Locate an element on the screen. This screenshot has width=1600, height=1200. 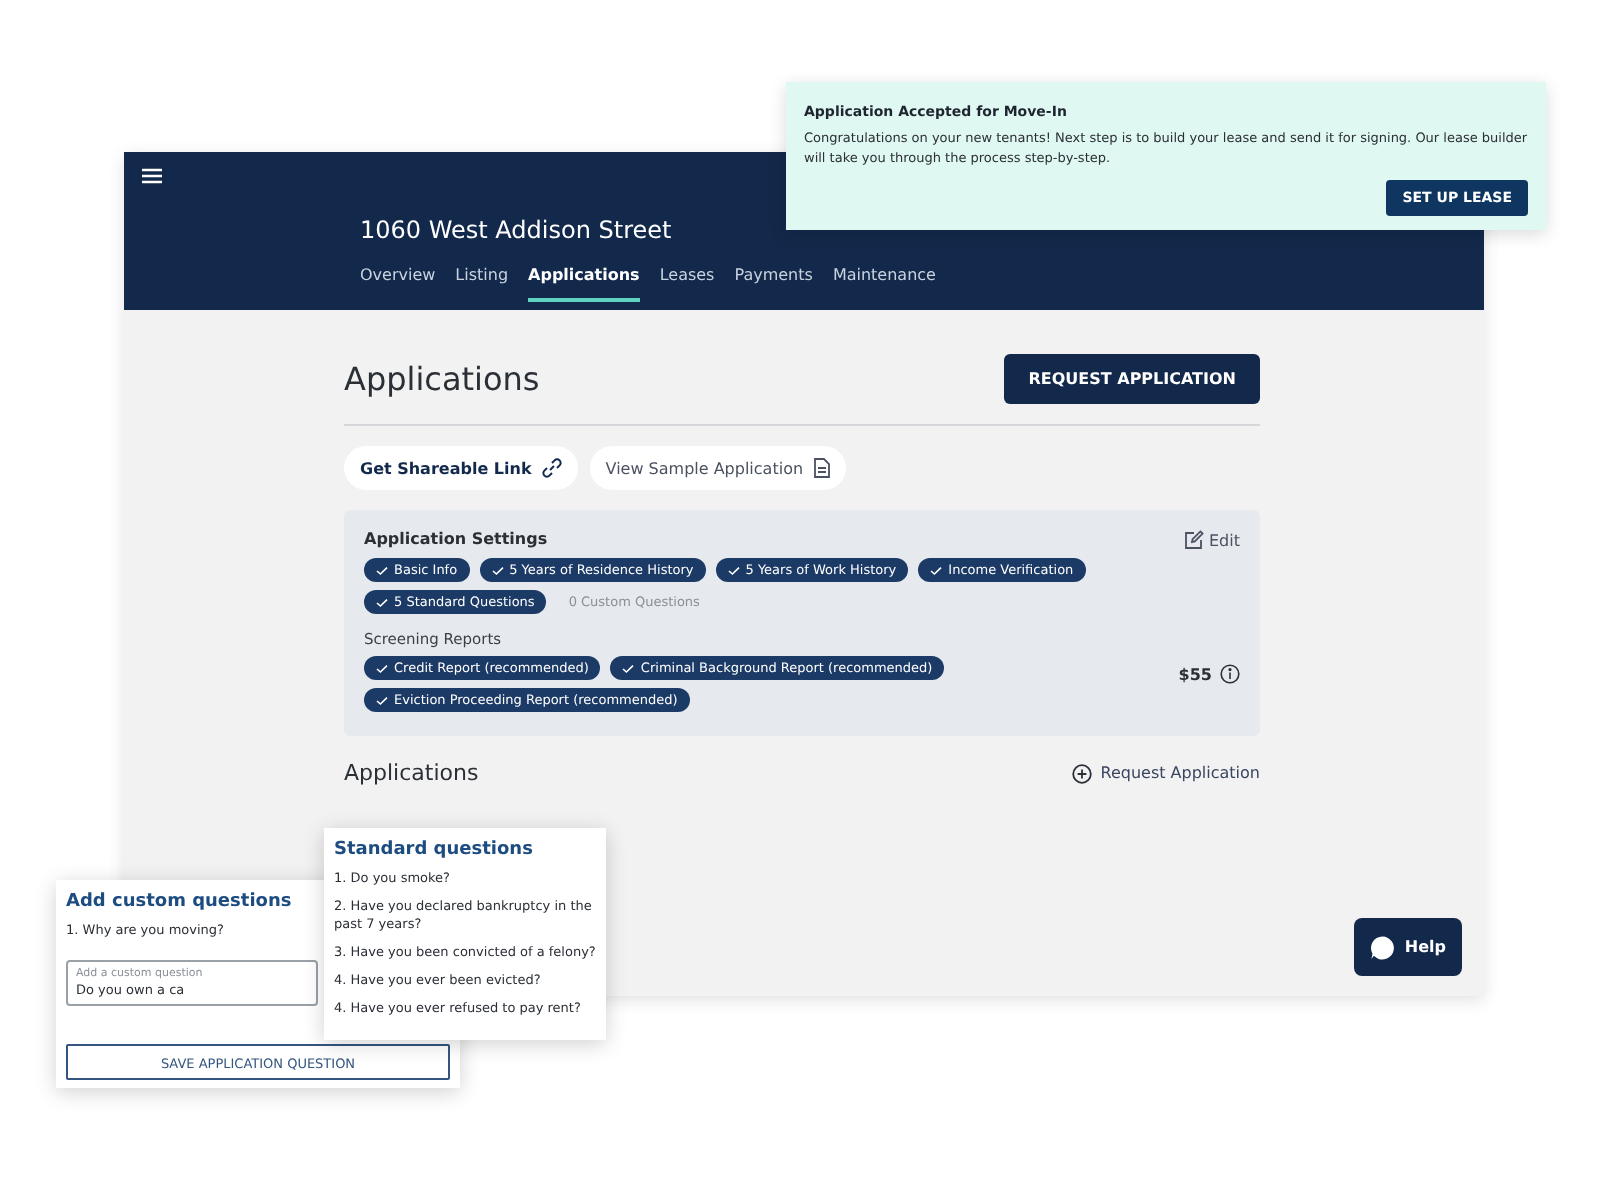
menu-icon is located at coordinates (152, 176).